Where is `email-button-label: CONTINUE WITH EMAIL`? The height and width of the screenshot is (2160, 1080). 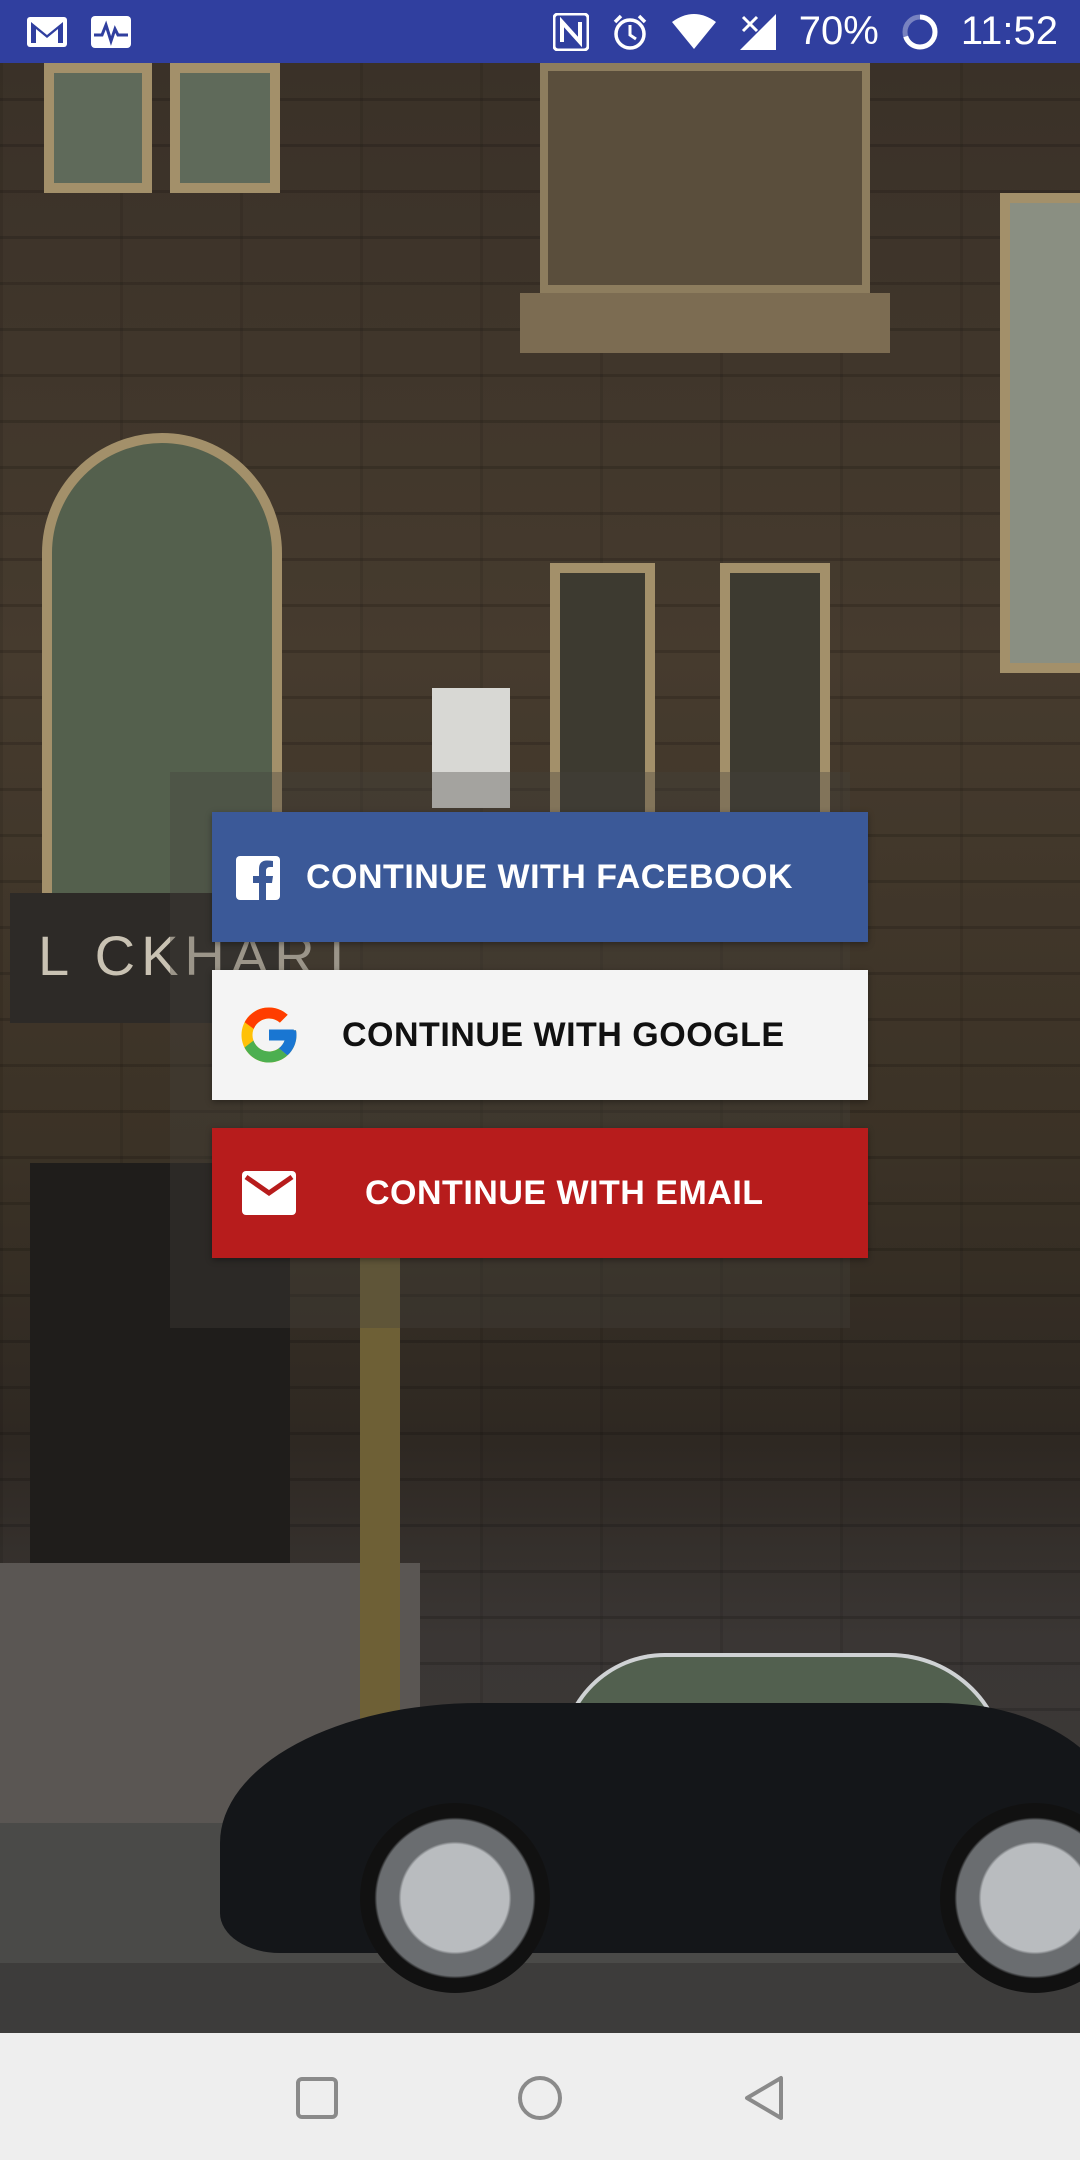
email-button-label: CONTINUE WITH EMAIL is located at coordinates (564, 1192).